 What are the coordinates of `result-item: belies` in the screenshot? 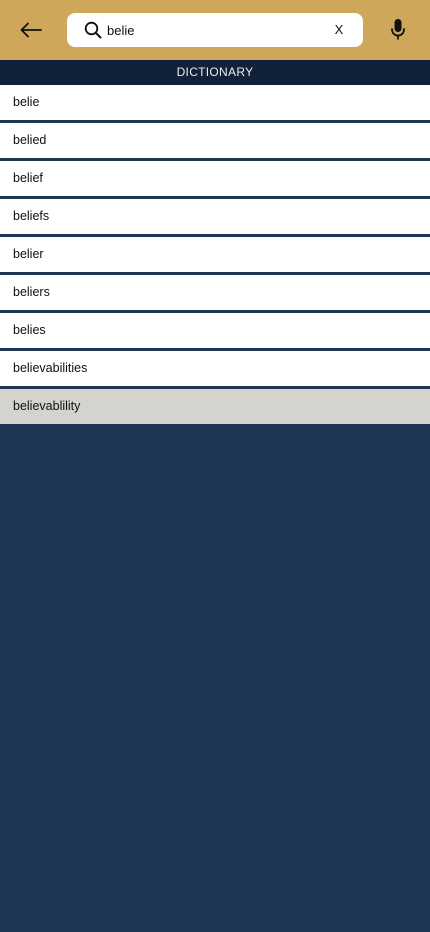 It's located at (215, 332).